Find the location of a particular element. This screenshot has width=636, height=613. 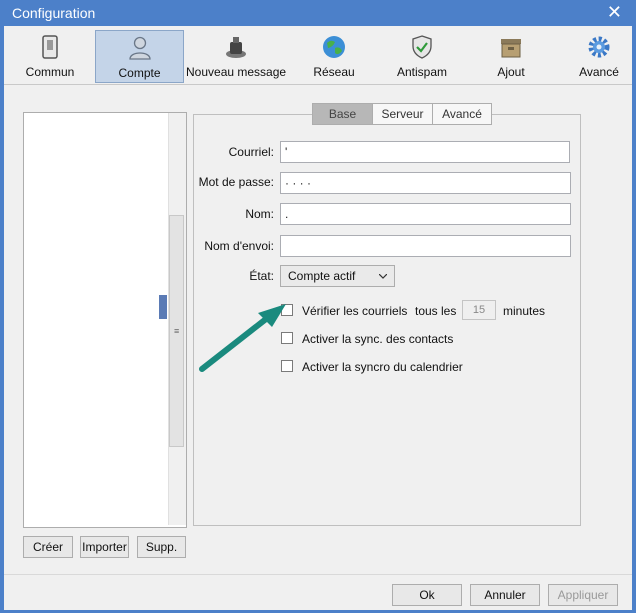

close-icon: ✕ is located at coordinates (614, 12).